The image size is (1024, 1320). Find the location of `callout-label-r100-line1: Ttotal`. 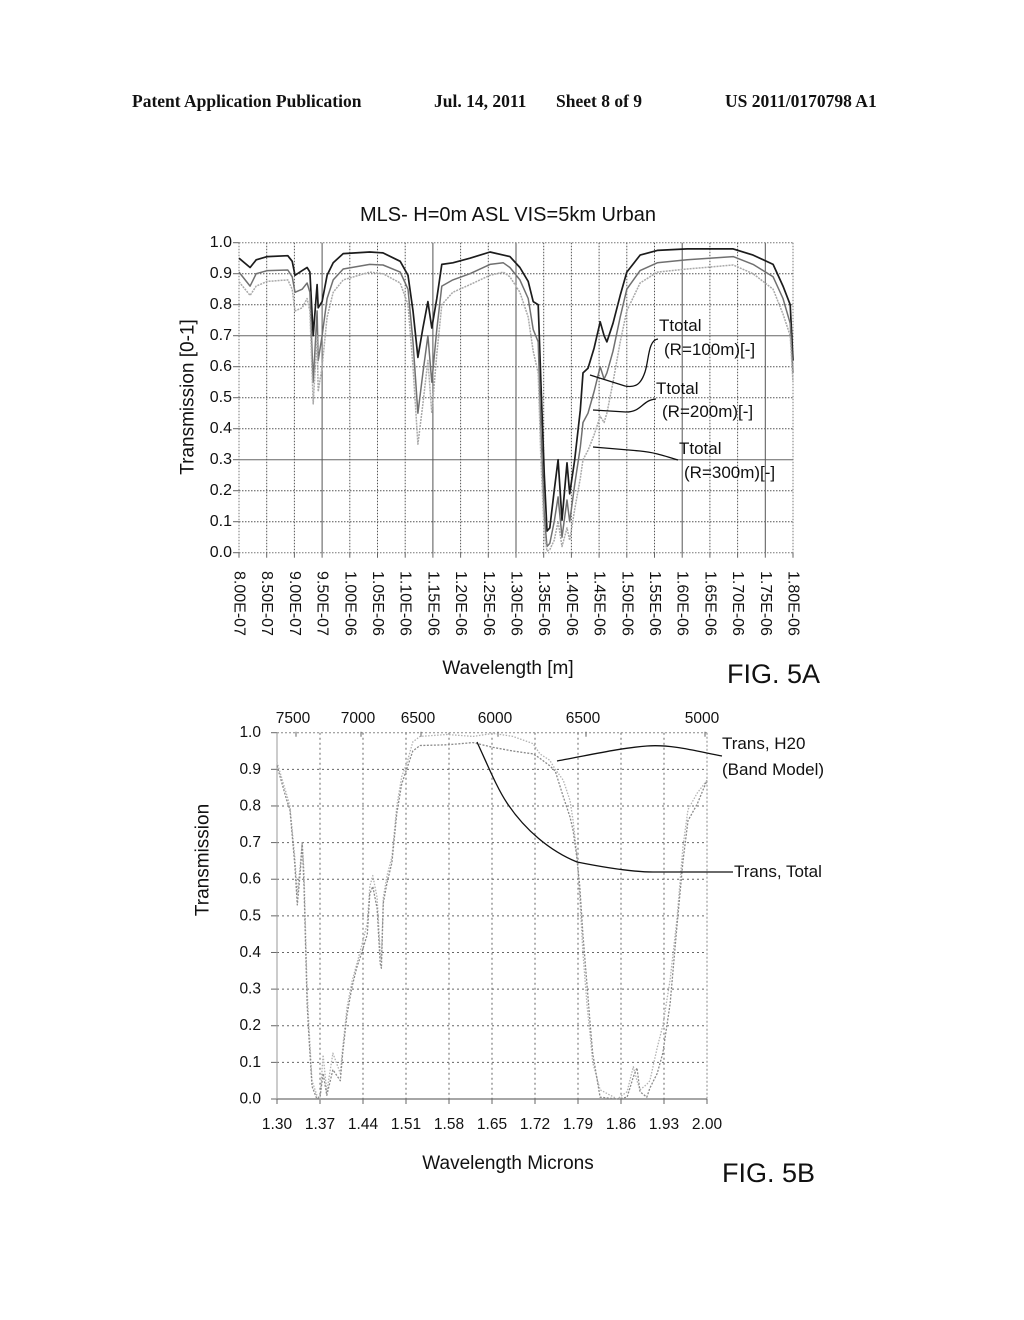

callout-label-r100-line1: Ttotal is located at coordinates (680, 325).